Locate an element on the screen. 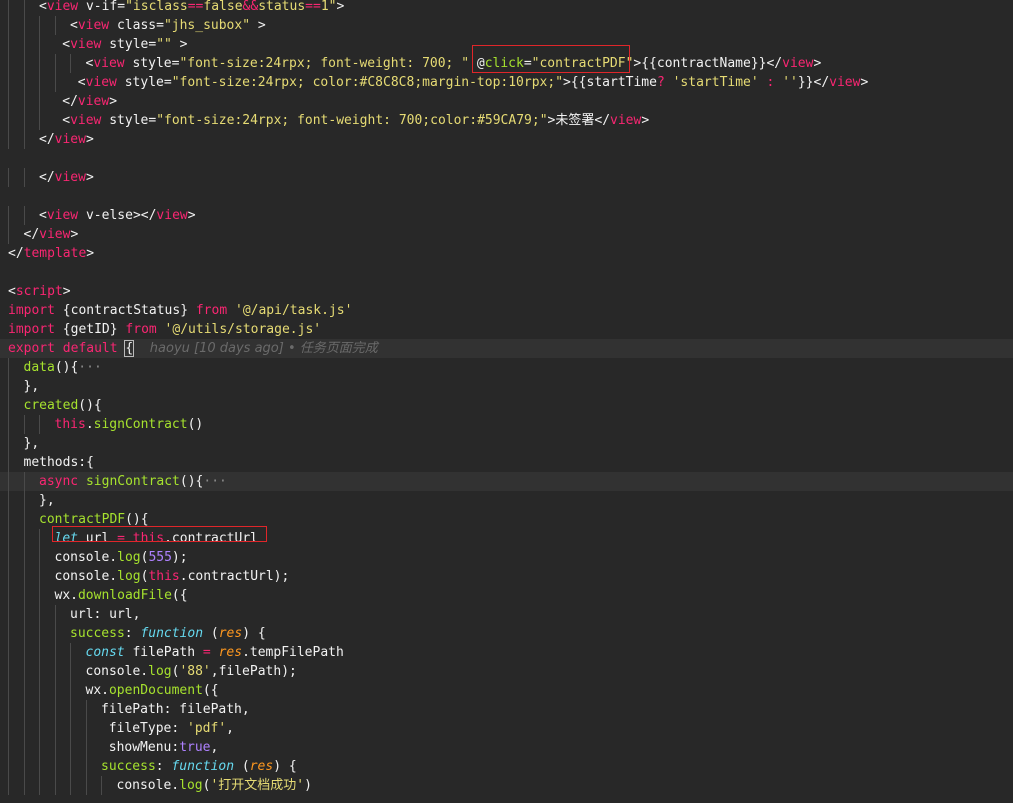 The image size is (1013, 803). code-token: fileType: is located at coordinates (148, 728).